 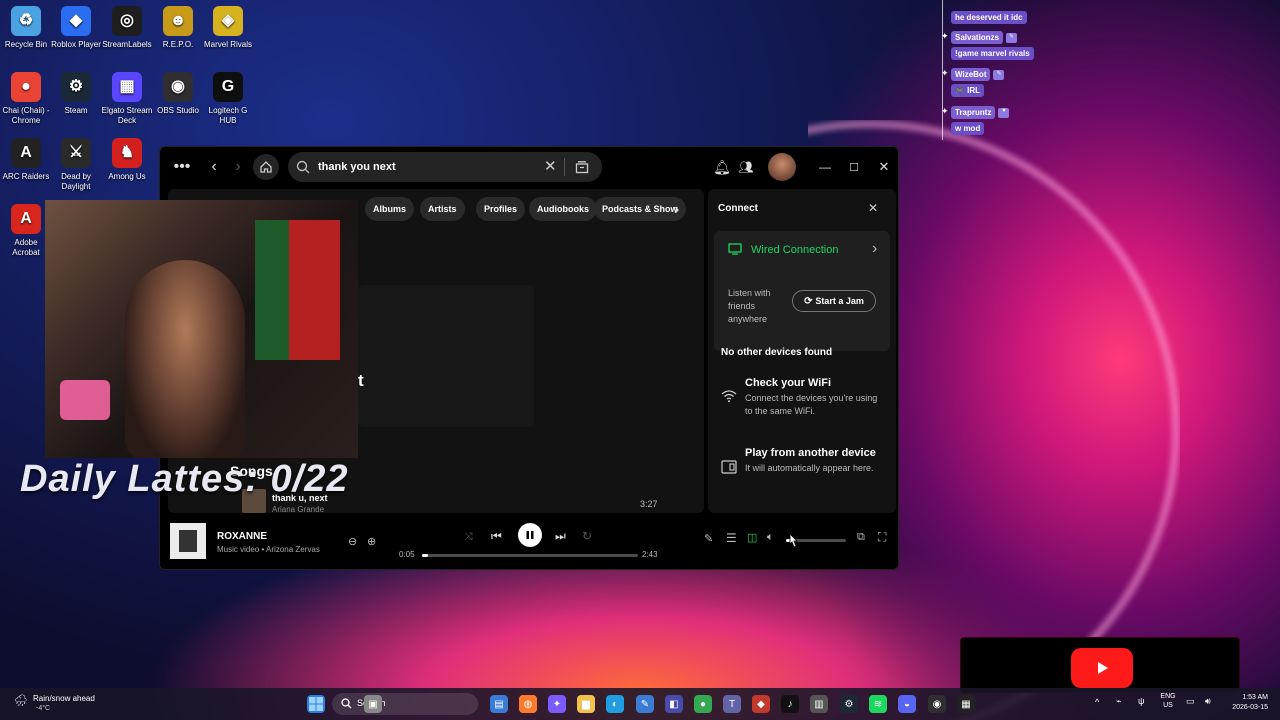 What do you see at coordinates (298, 509) in the screenshot?
I see `song-artist: Ariana Grande` at bounding box center [298, 509].